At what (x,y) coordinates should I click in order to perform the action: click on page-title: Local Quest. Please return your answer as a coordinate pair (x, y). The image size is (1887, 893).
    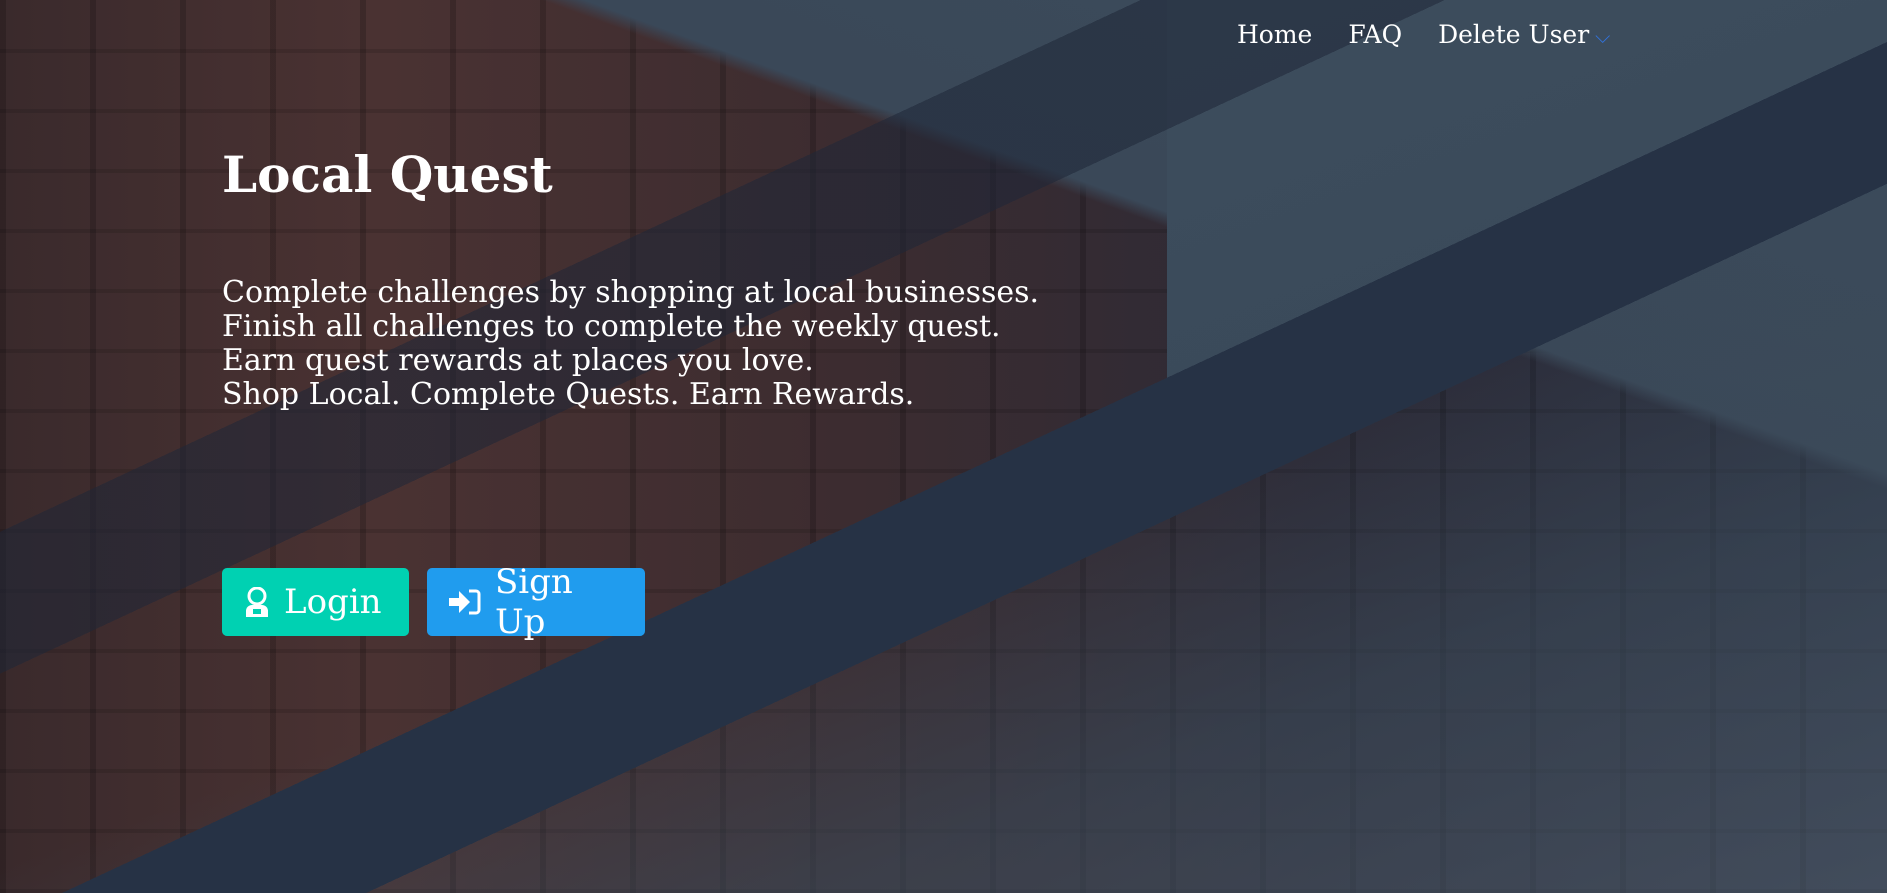
    Looking at the image, I should click on (387, 174).